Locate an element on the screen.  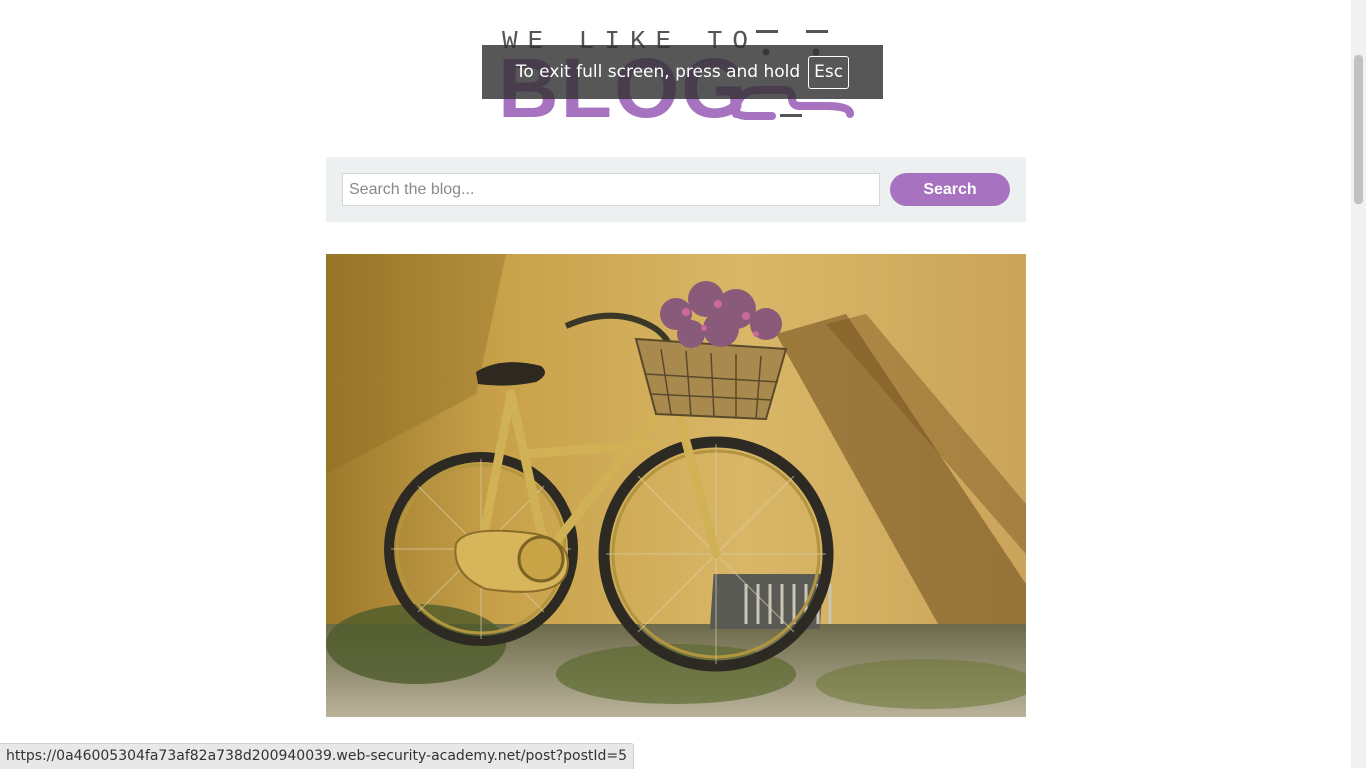
search-input is located at coordinates (611, 189).